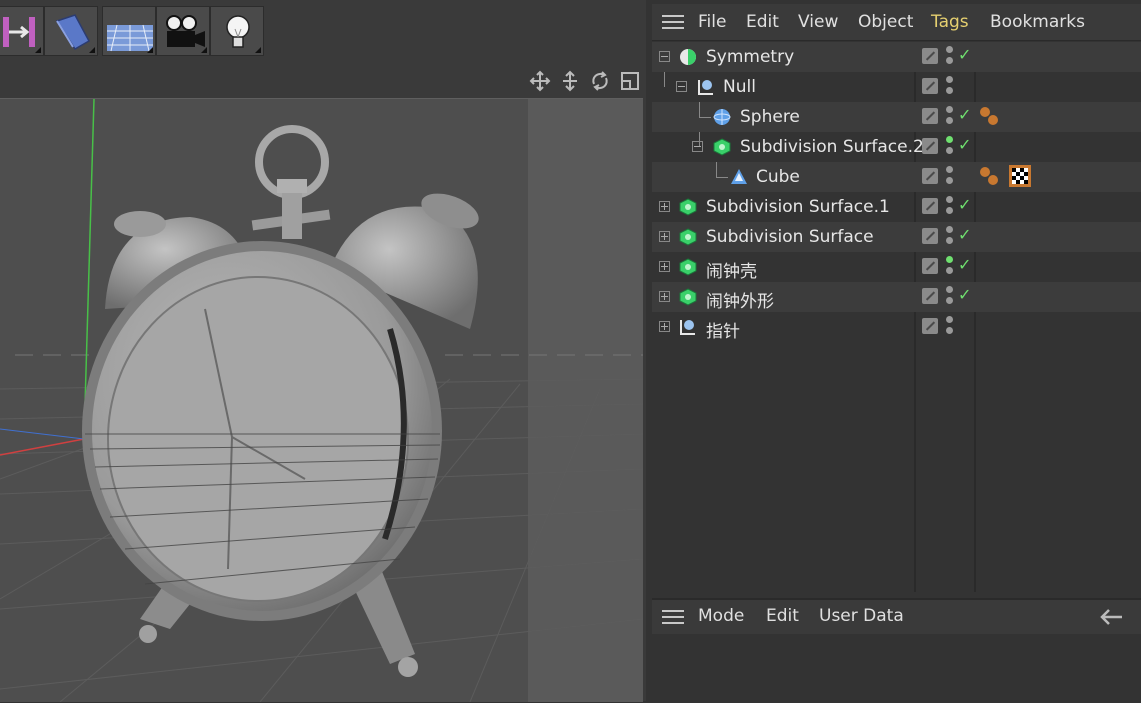 The image size is (1141, 703). Describe the element at coordinates (1037, 22) in the screenshot. I see `menu-bookmarks: Bookmarks` at that location.